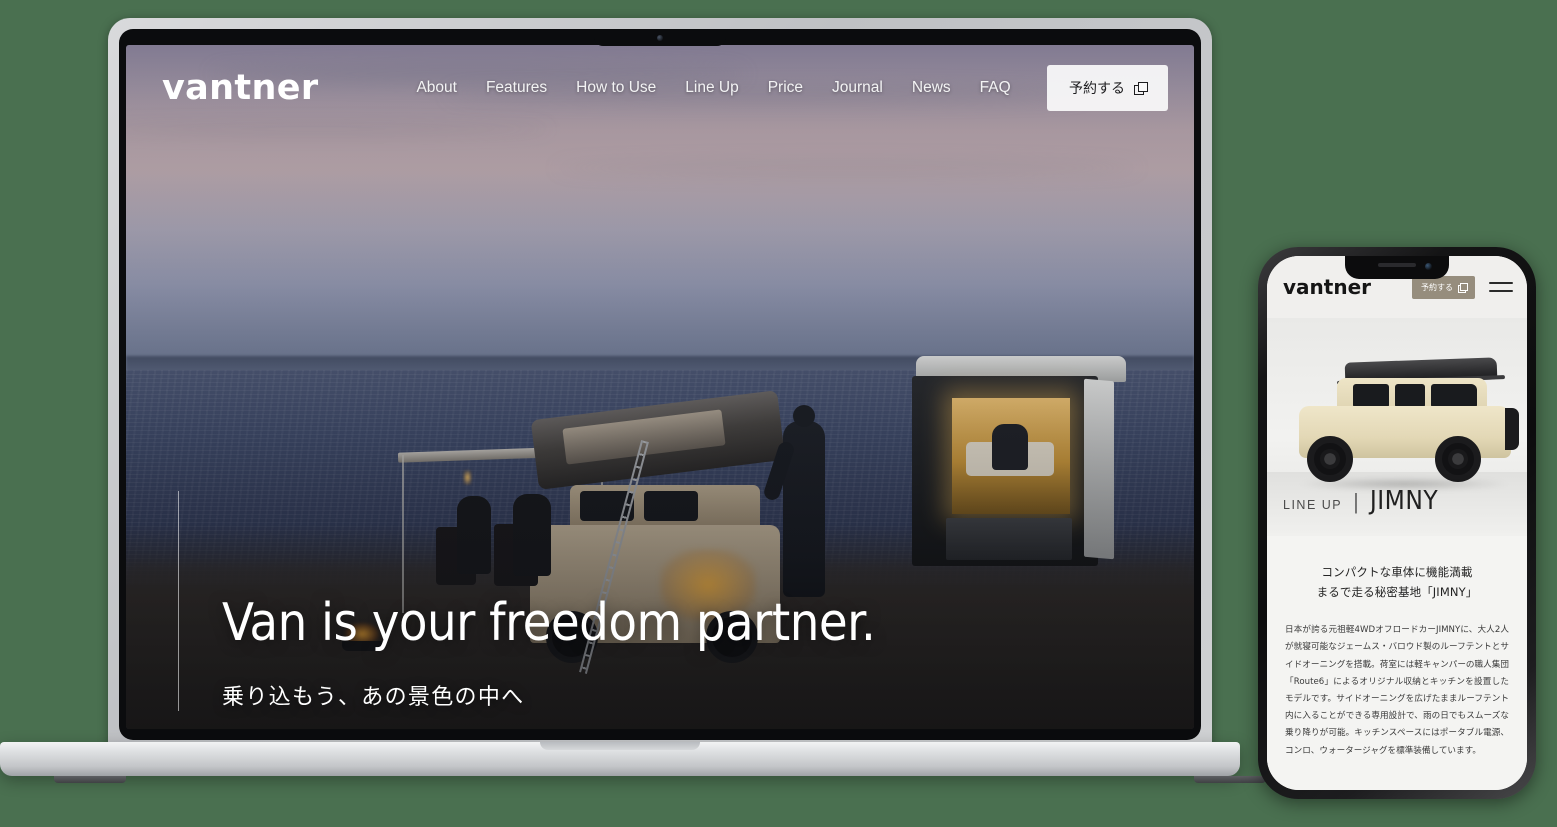  I want to click on mobile-lineup-hero: LINE UP | JIMNY, so click(1397, 427).